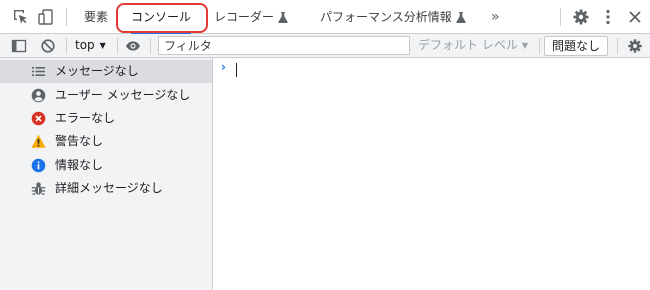 The height and width of the screenshot is (290, 650). What do you see at coordinates (97, 71) in the screenshot?
I see `sidebar-item-label: メッセージなし` at bounding box center [97, 71].